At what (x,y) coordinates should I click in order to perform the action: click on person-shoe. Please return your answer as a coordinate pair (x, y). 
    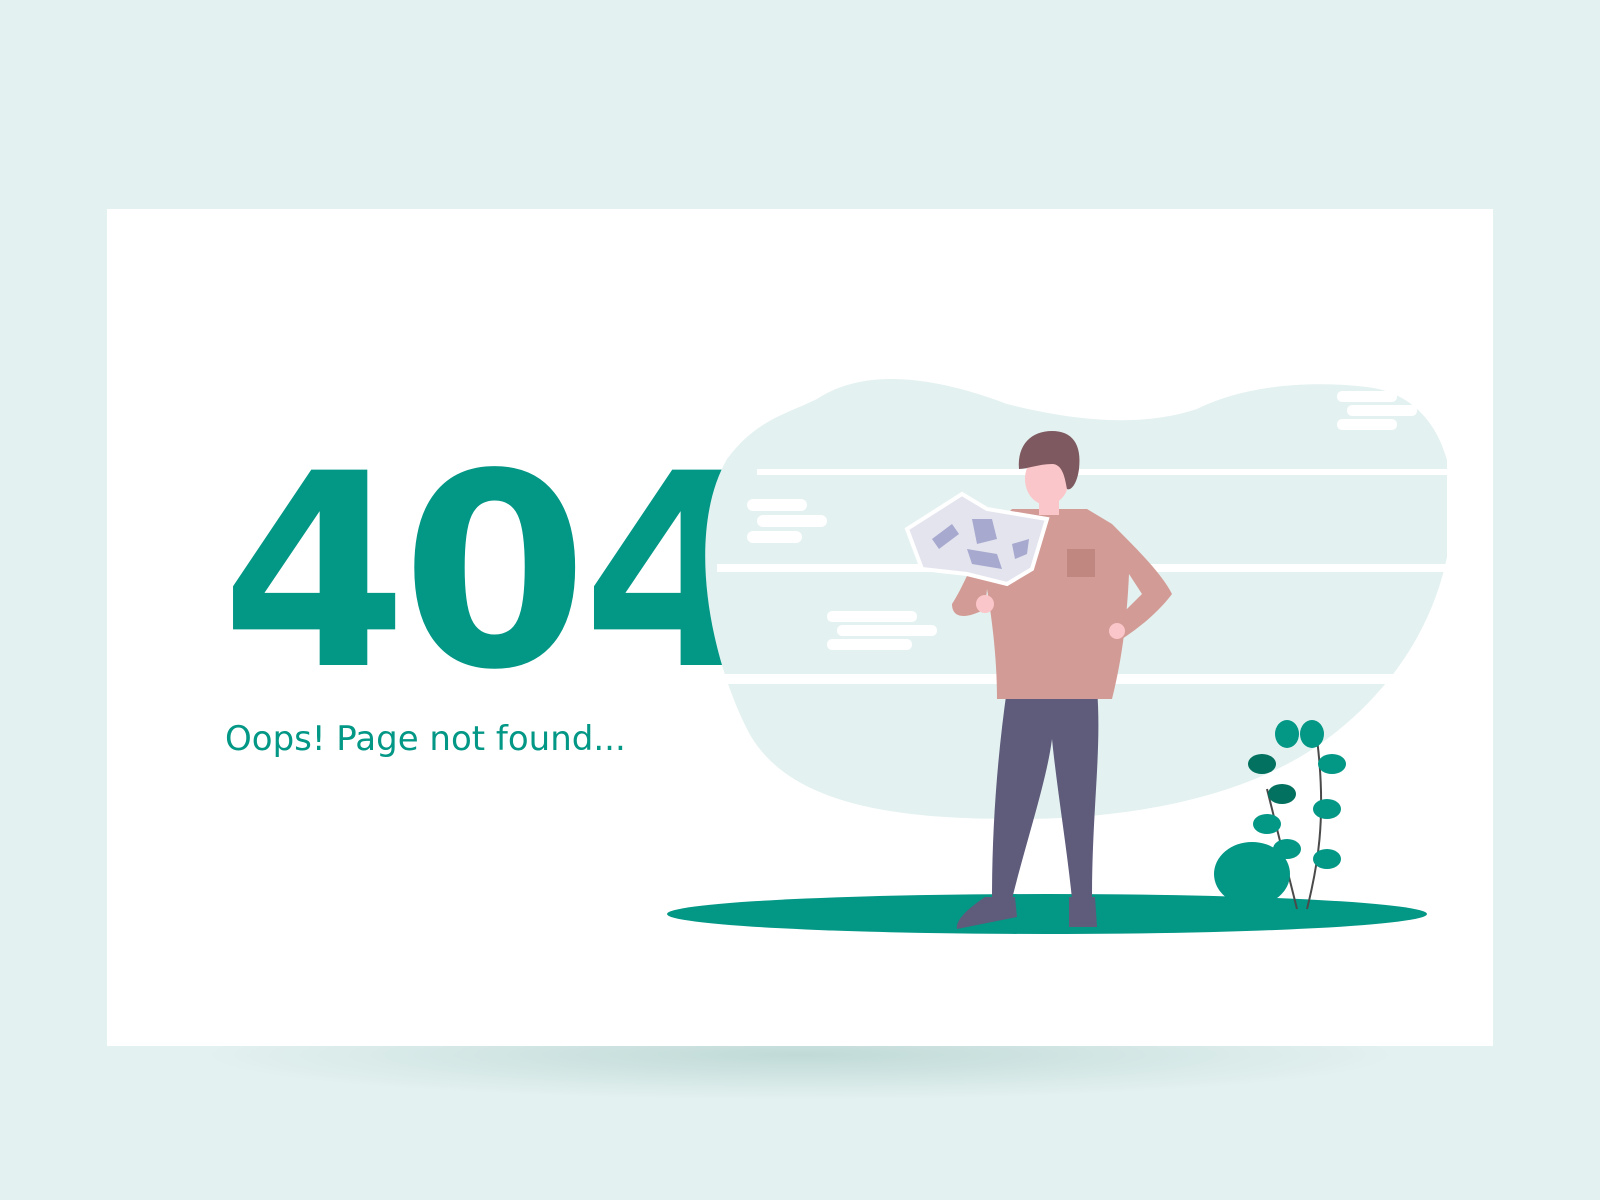
    Looking at the image, I should click on (1083, 912).